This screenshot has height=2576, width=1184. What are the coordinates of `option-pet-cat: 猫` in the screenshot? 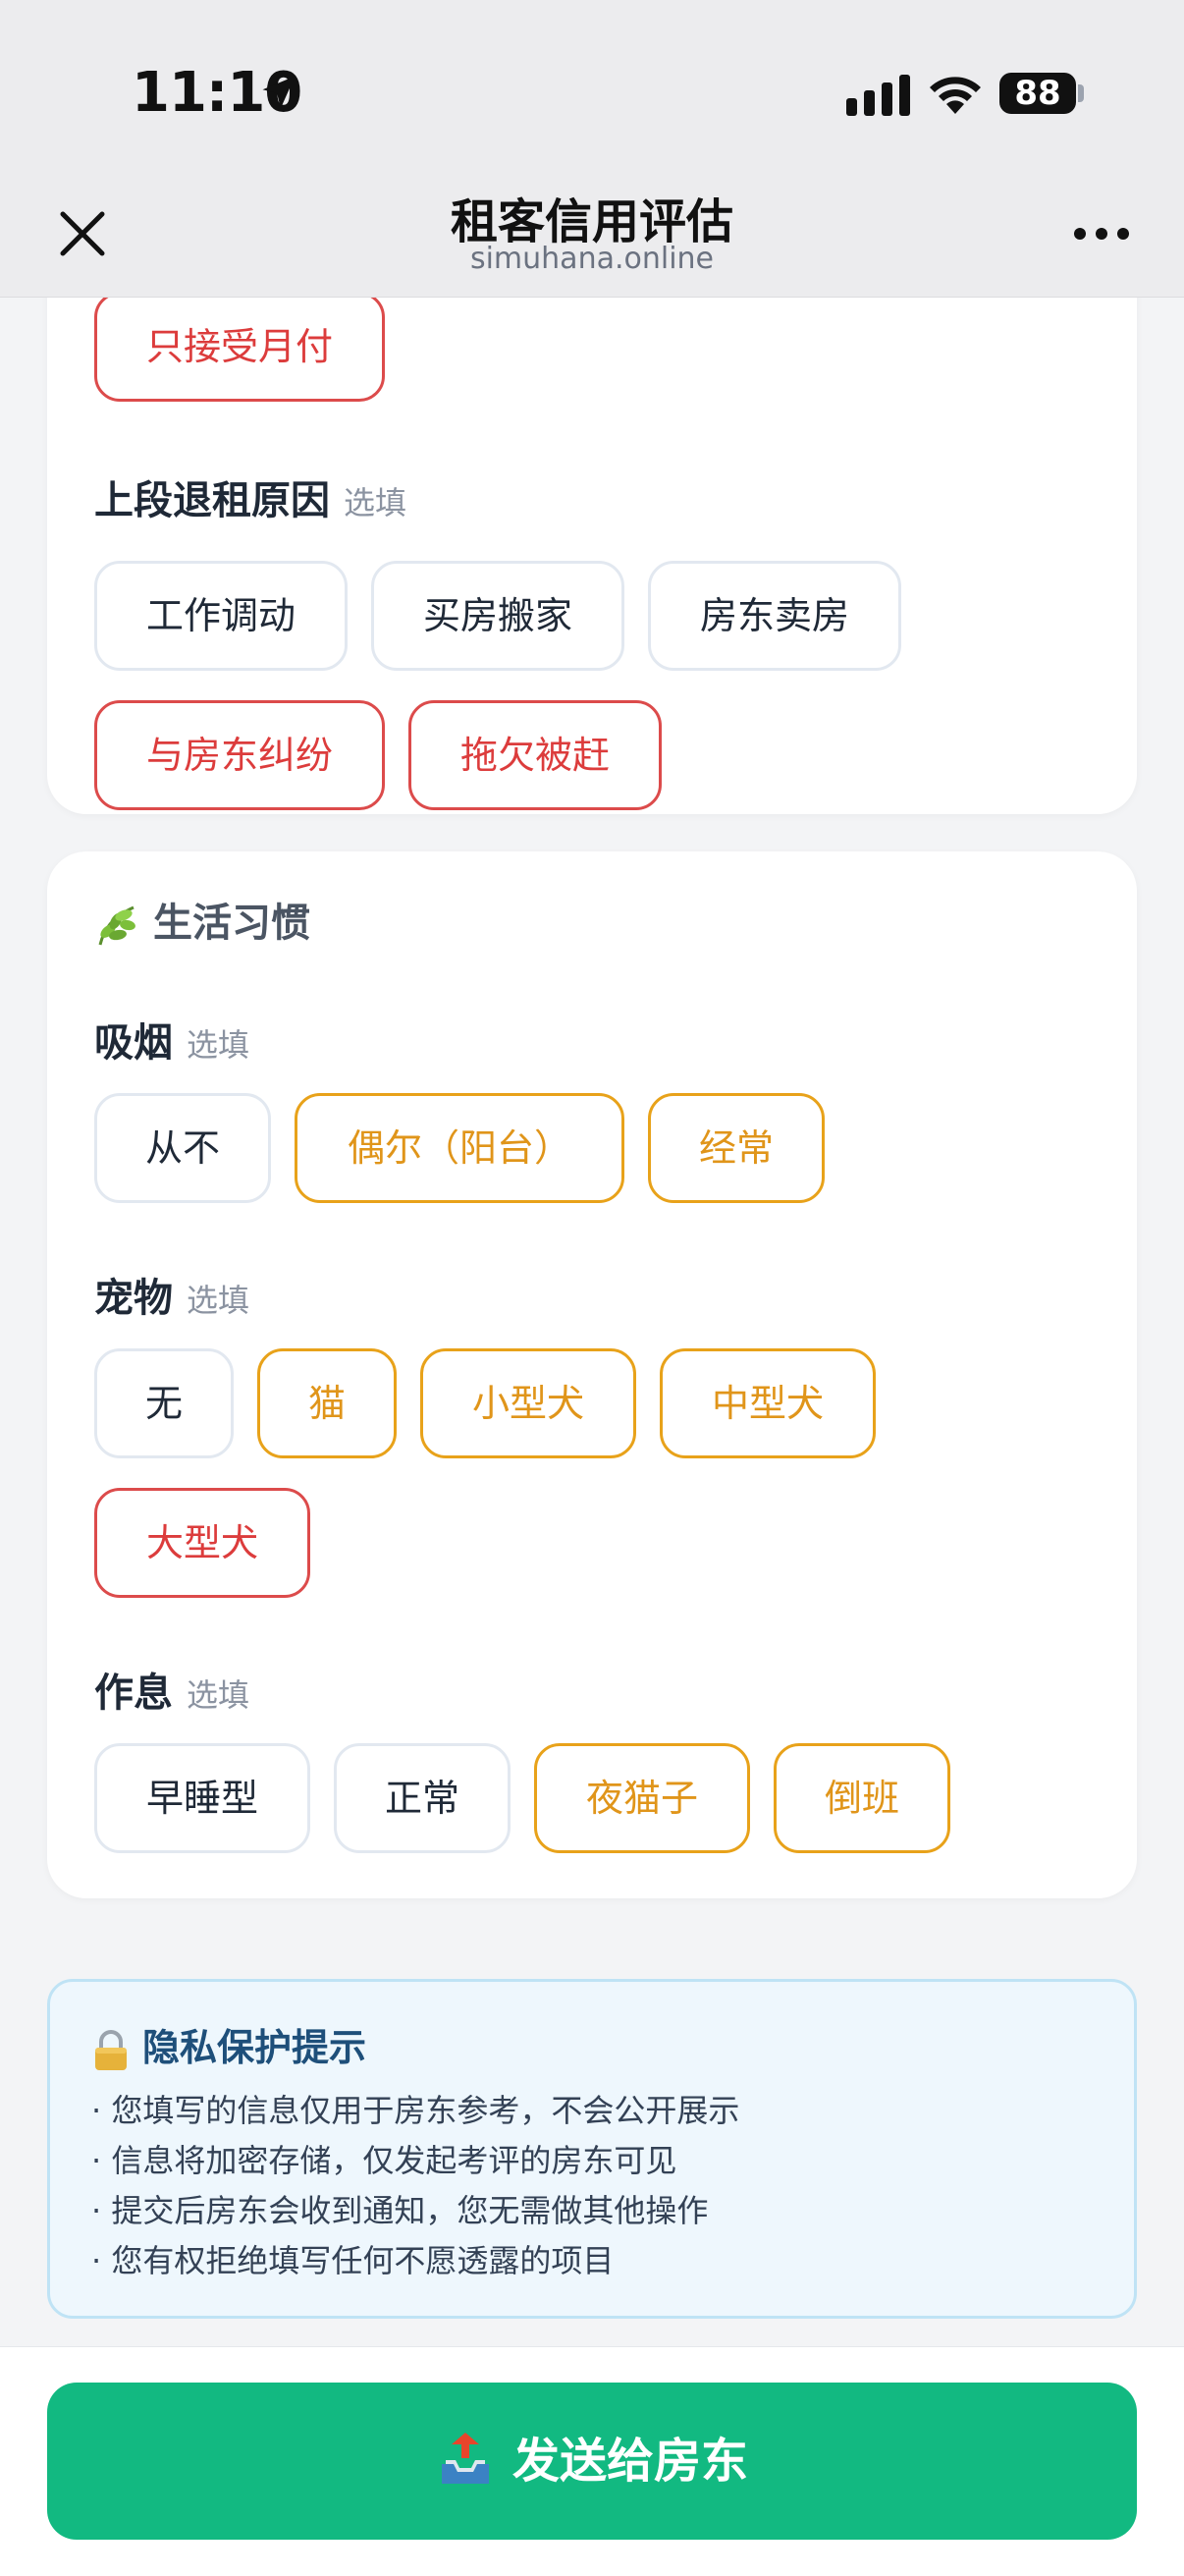 It's located at (327, 1403).